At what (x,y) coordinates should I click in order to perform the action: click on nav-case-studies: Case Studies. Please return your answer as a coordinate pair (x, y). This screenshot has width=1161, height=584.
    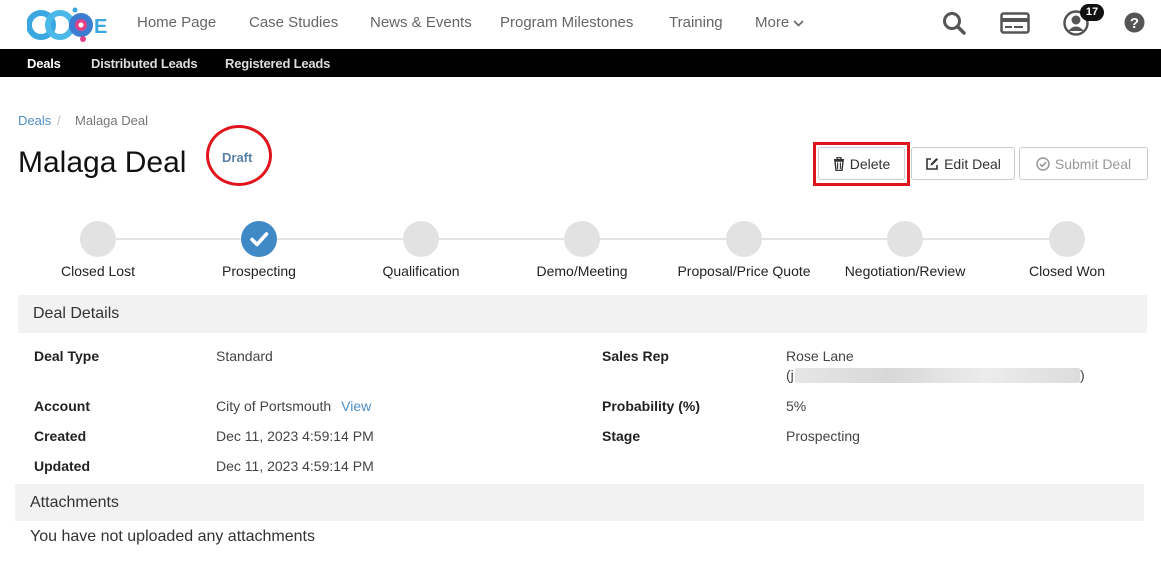
    Looking at the image, I should click on (293, 22).